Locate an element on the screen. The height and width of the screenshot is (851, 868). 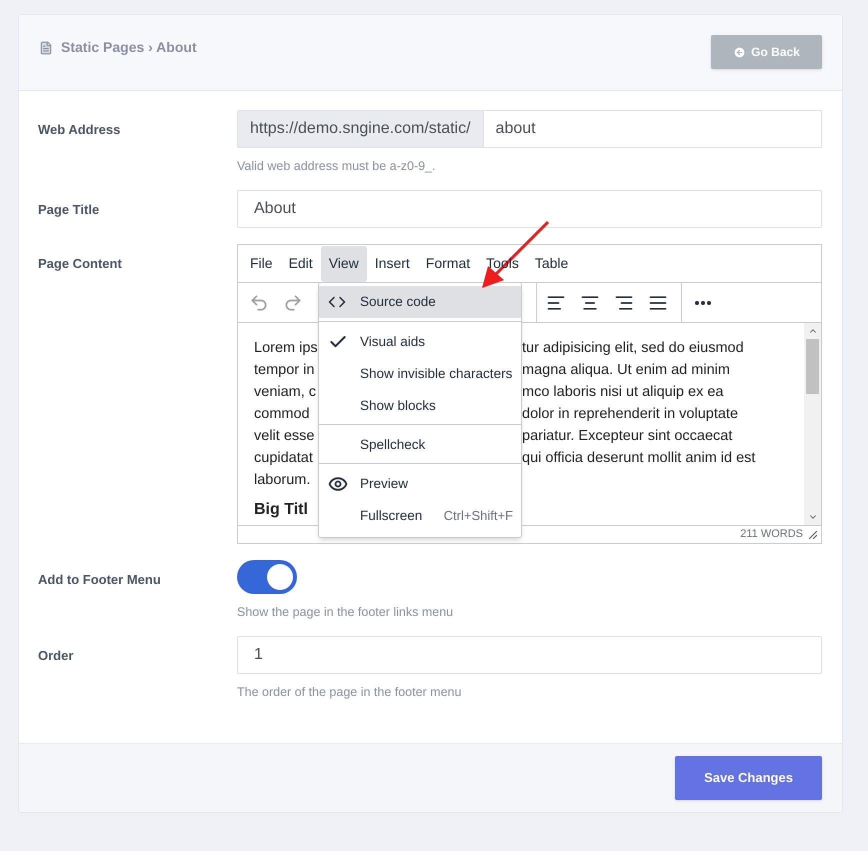
body-text: Lorem ips is located at coordinates (286, 348).